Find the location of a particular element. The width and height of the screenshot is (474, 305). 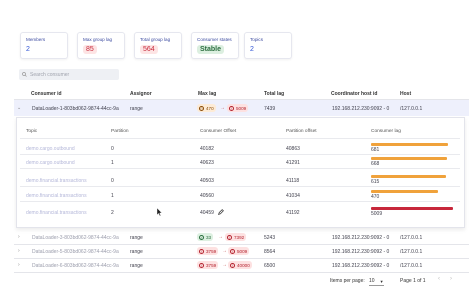

stat-card-total-group-lag: Total group lag 564 is located at coordinates (158, 45).